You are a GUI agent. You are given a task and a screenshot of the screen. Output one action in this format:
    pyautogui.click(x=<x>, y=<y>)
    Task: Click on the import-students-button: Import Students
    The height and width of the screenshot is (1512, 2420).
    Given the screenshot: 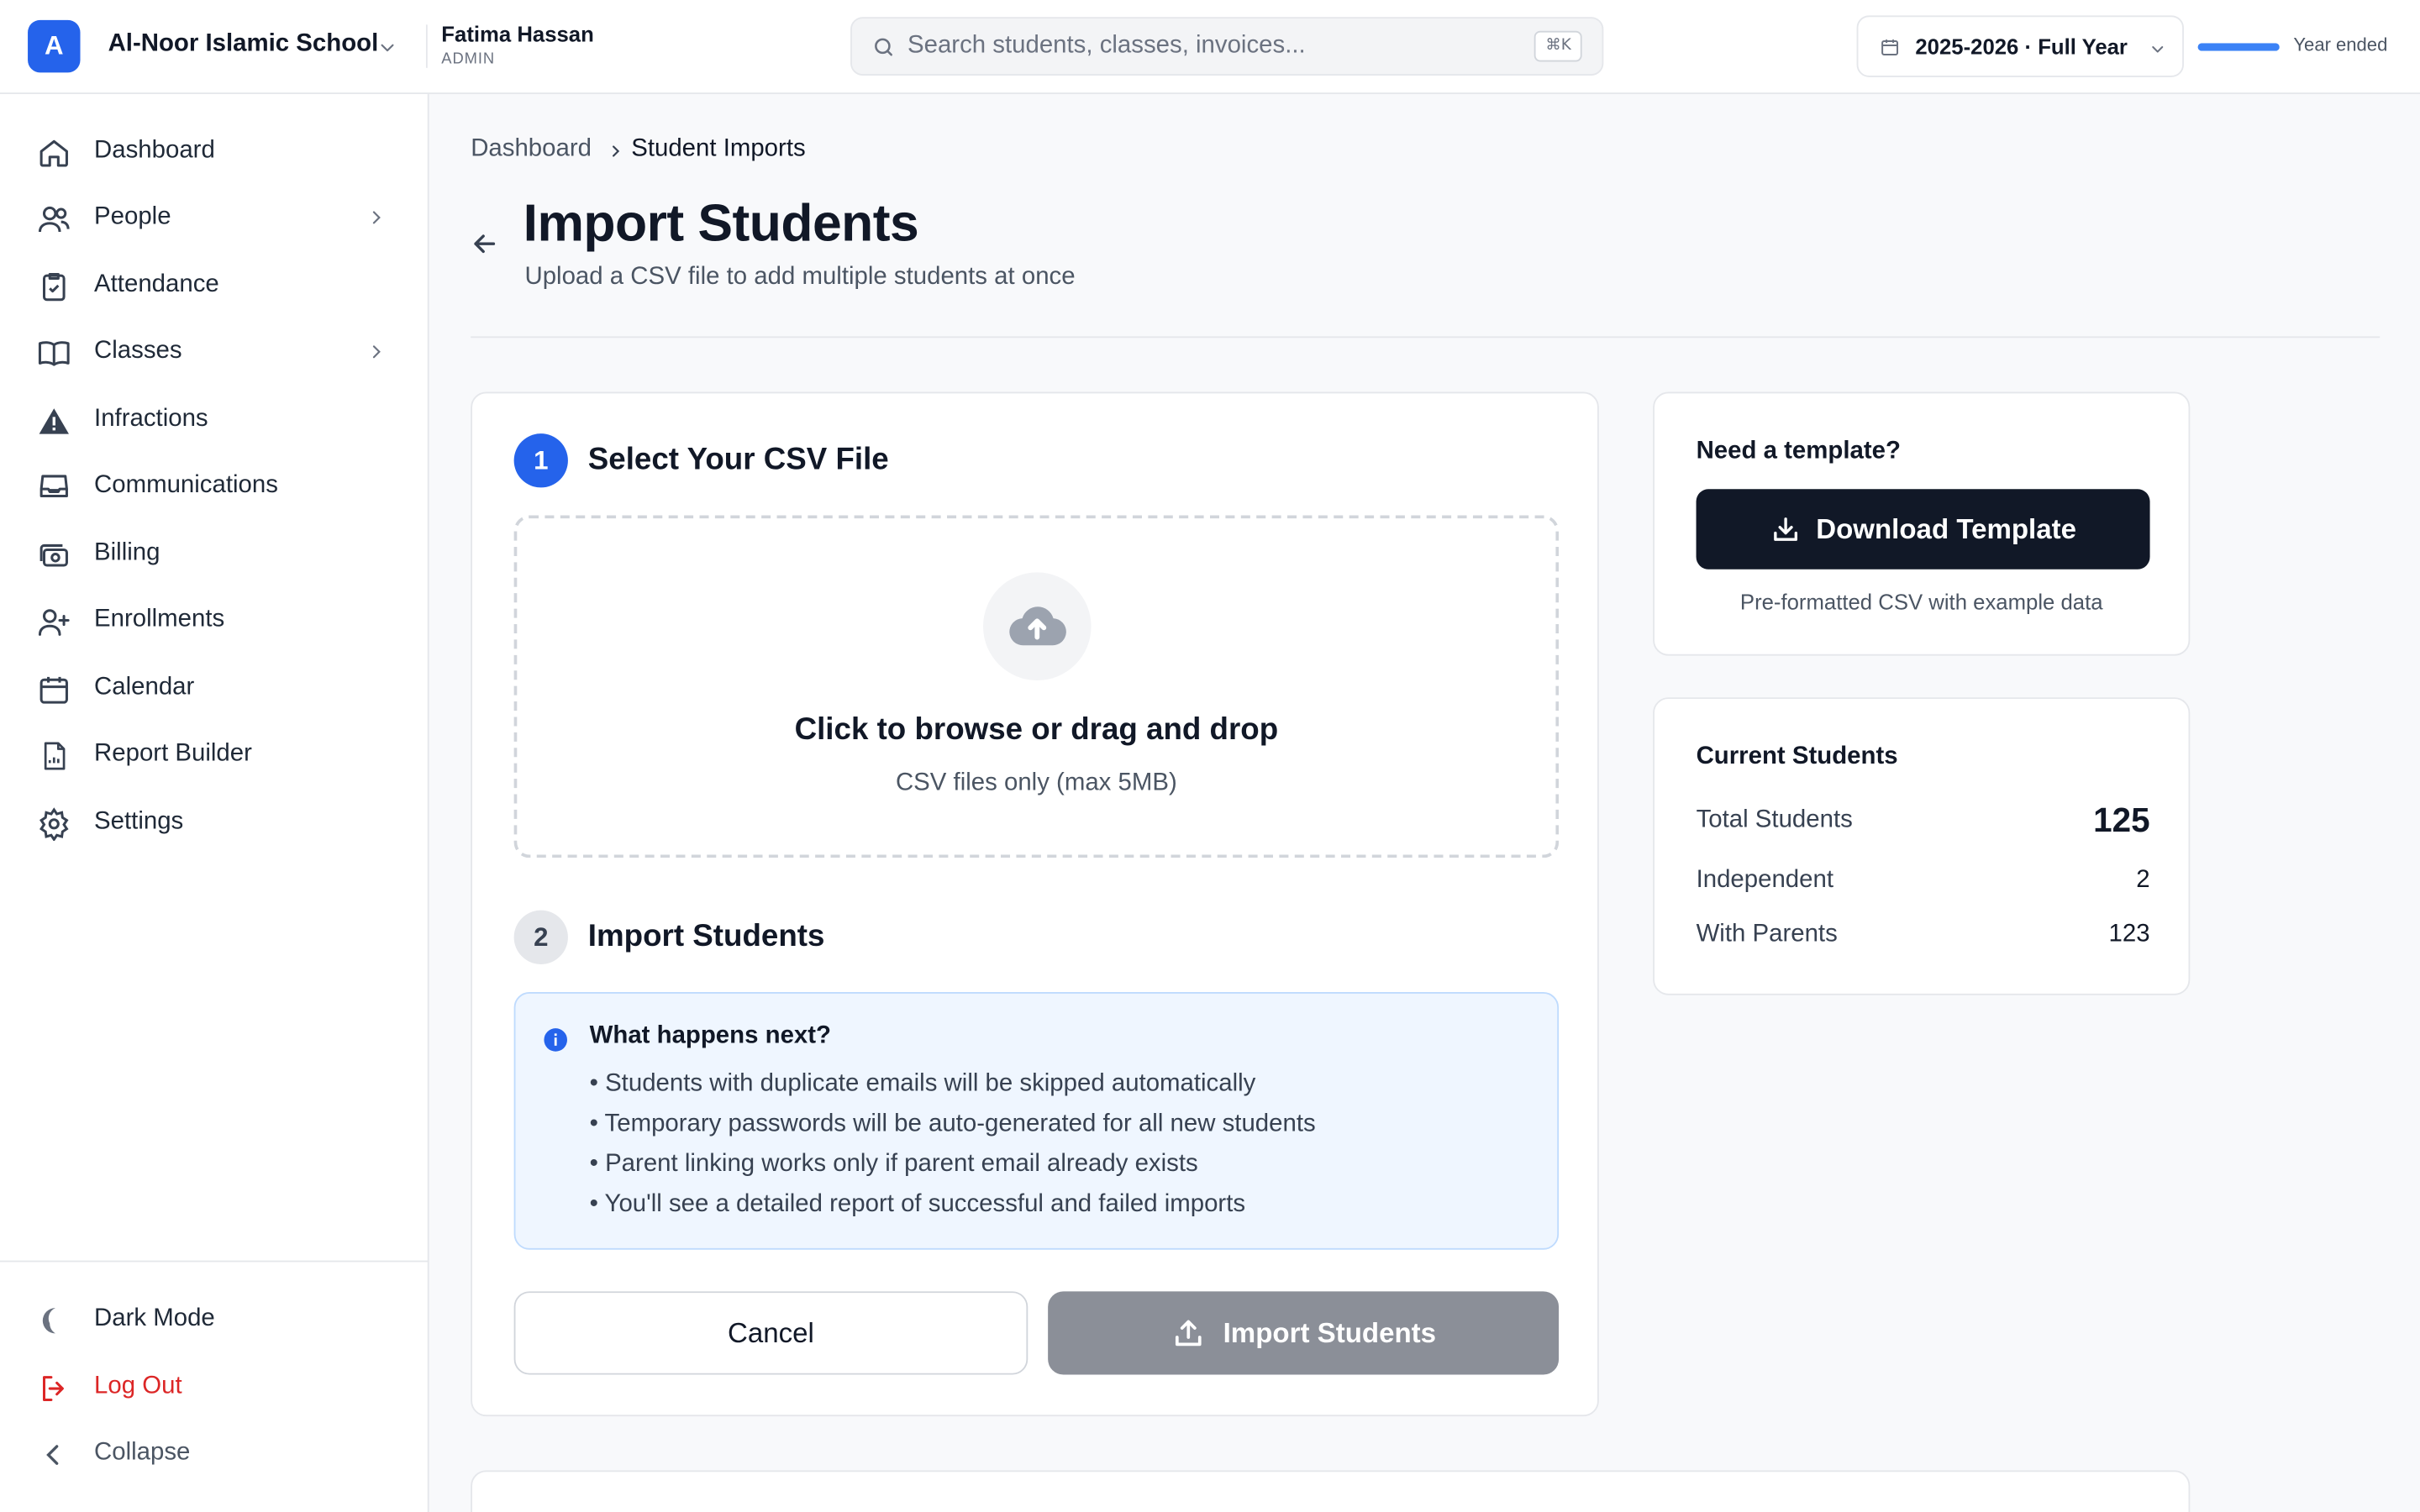 What is the action you would take?
    pyautogui.click(x=1304, y=1333)
    